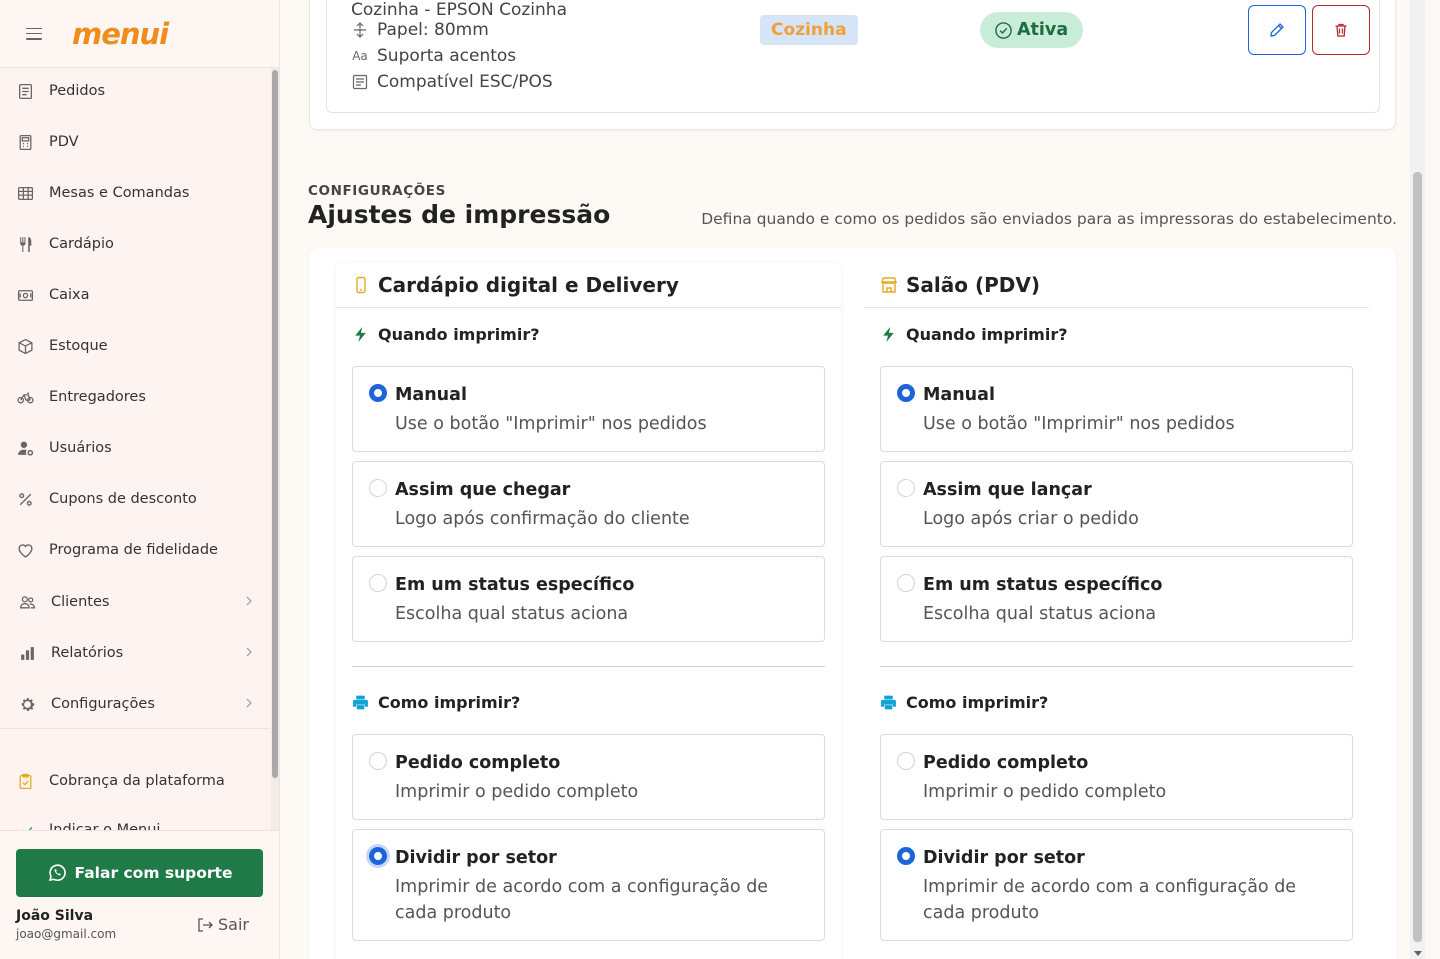  I want to click on scroll-down-arrow-icon, so click(1418, 953).